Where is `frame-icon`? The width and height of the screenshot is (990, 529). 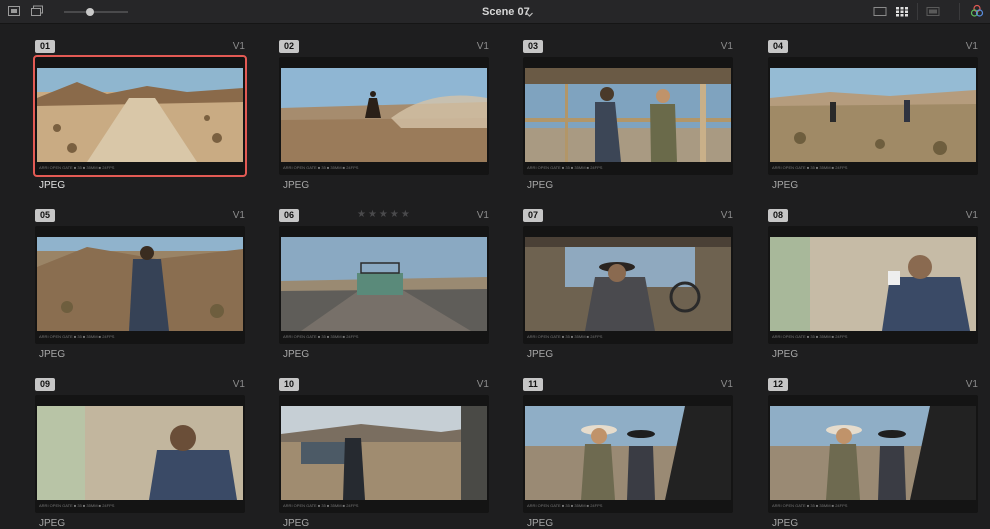 frame-icon is located at coordinates (13, 11).